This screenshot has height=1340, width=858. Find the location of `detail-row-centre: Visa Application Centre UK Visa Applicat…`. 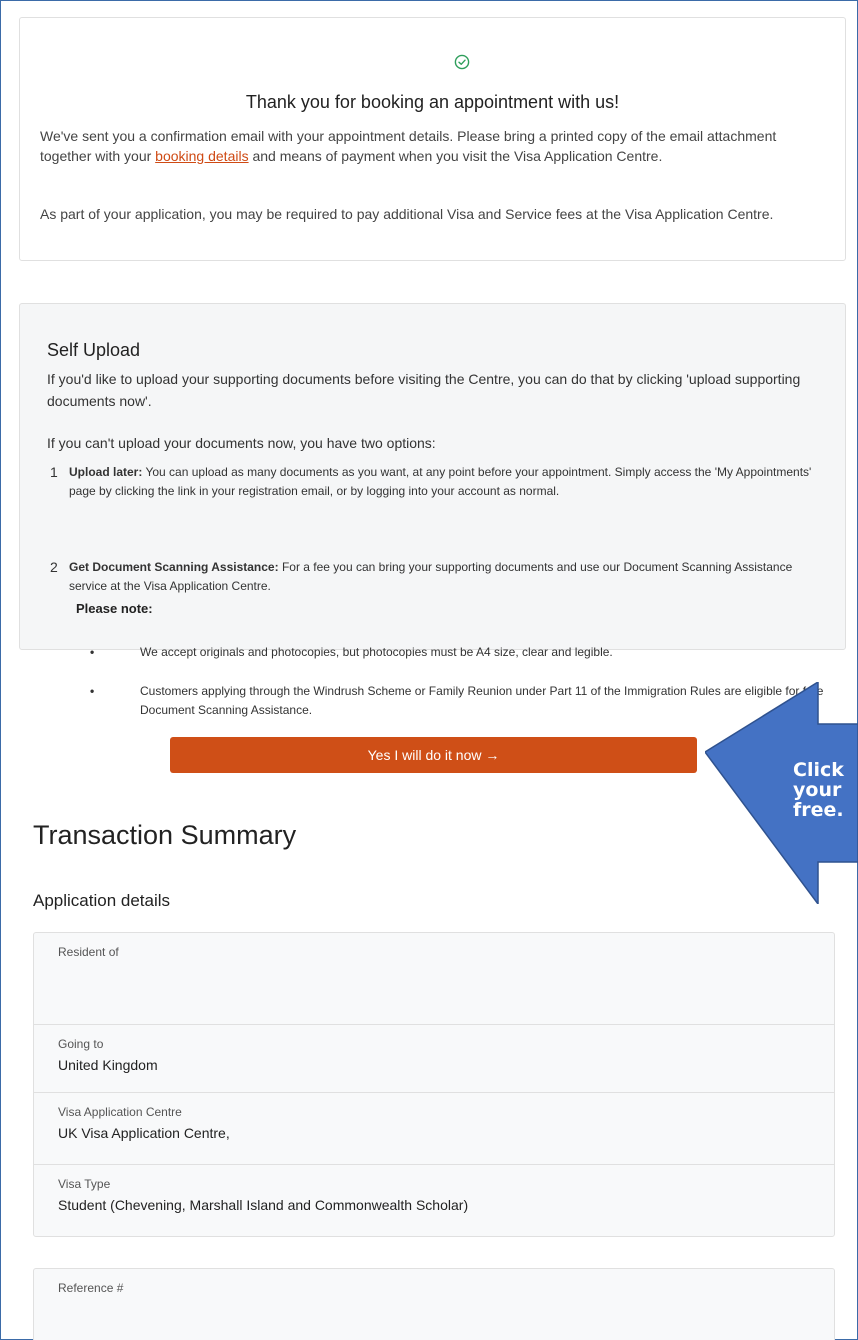

detail-row-centre: Visa Application Centre UK Visa Applicat… is located at coordinates (434, 1128).